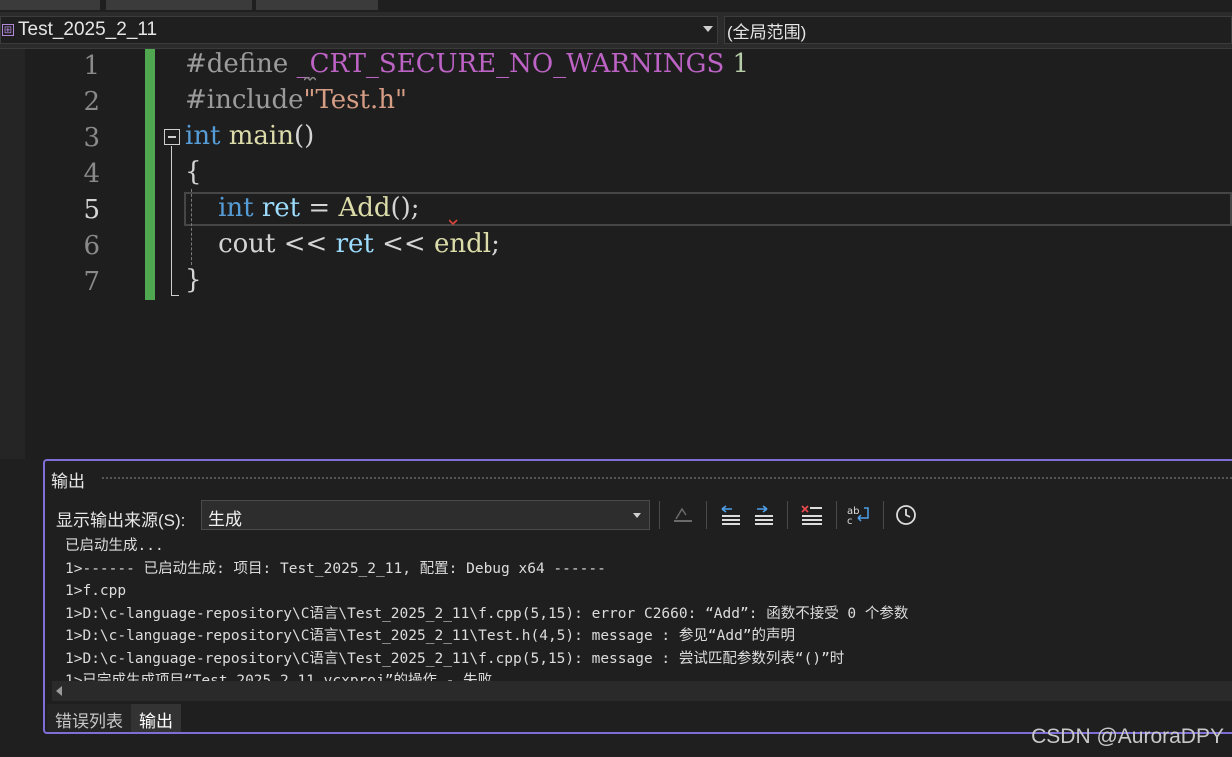 The image size is (1232, 757). What do you see at coordinates (121, 520) in the screenshot?
I see `output-source-label: 显示输出来源(S):` at bounding box center [121, 520].